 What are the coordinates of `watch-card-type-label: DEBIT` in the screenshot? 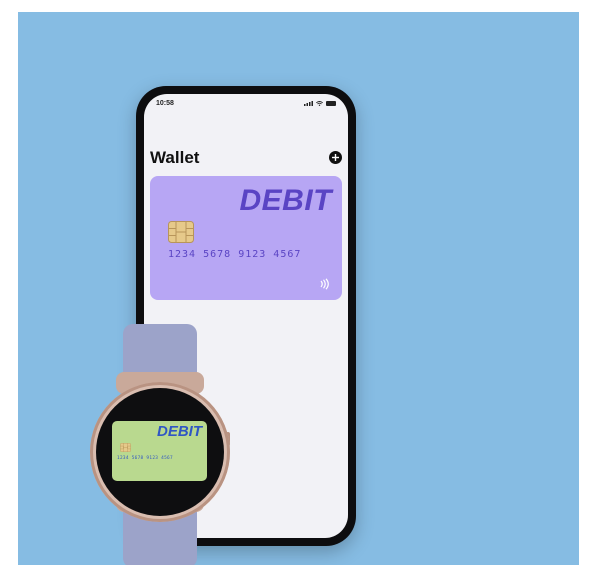 It's located at (179, 431).